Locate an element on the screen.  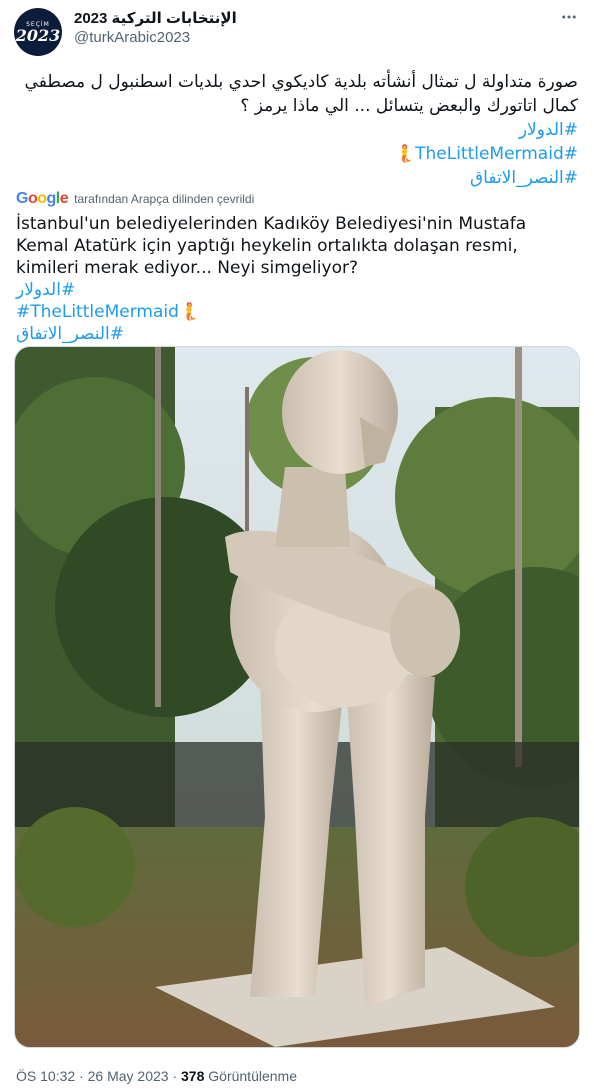
more-icon is located at coordinates (569, 17).